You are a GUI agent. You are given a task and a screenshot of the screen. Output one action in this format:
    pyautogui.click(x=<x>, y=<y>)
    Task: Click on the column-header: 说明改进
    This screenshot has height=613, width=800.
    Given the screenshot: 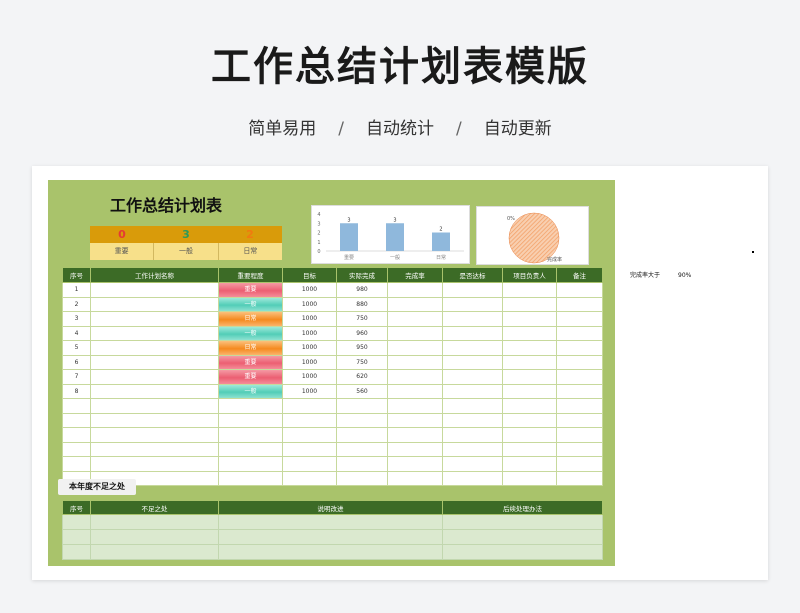 What is the action you would take?
    pyautogui.click(x=330, y=507)
    